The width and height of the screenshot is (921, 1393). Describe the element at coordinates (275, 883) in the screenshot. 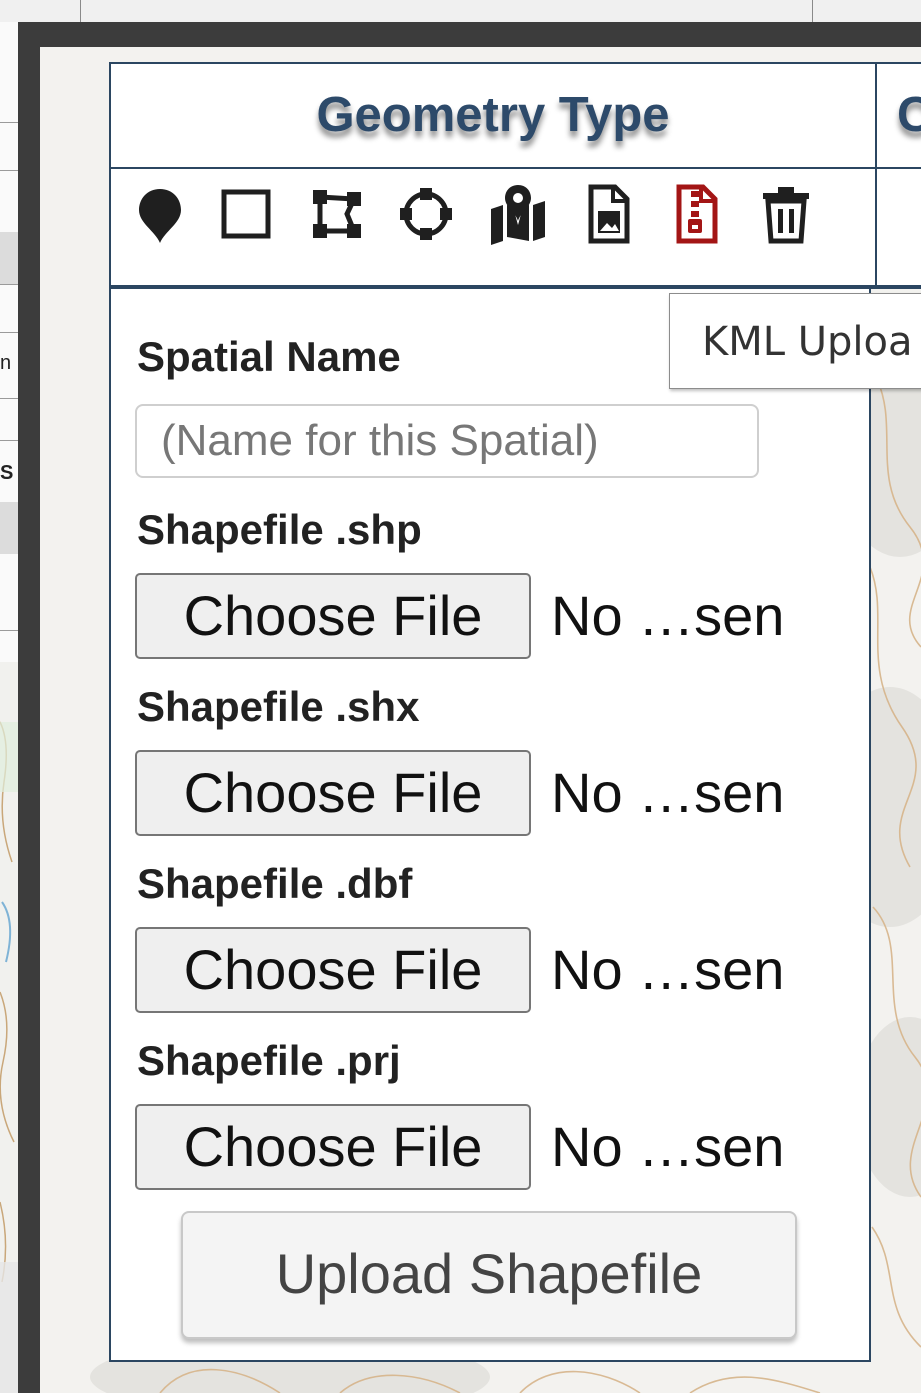

I see `dbf-file-label: Shapefile .dbf` at that location.